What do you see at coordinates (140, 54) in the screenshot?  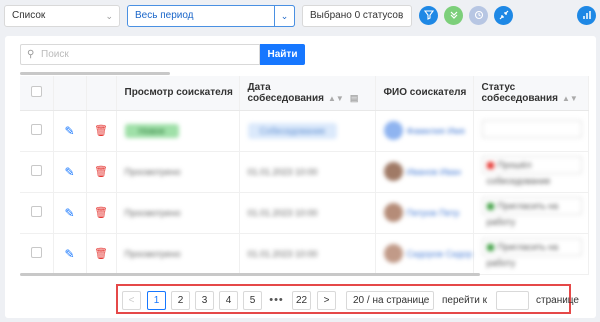 I see `search-input: ⚲ Поиск` at bounding box center [140, 54].